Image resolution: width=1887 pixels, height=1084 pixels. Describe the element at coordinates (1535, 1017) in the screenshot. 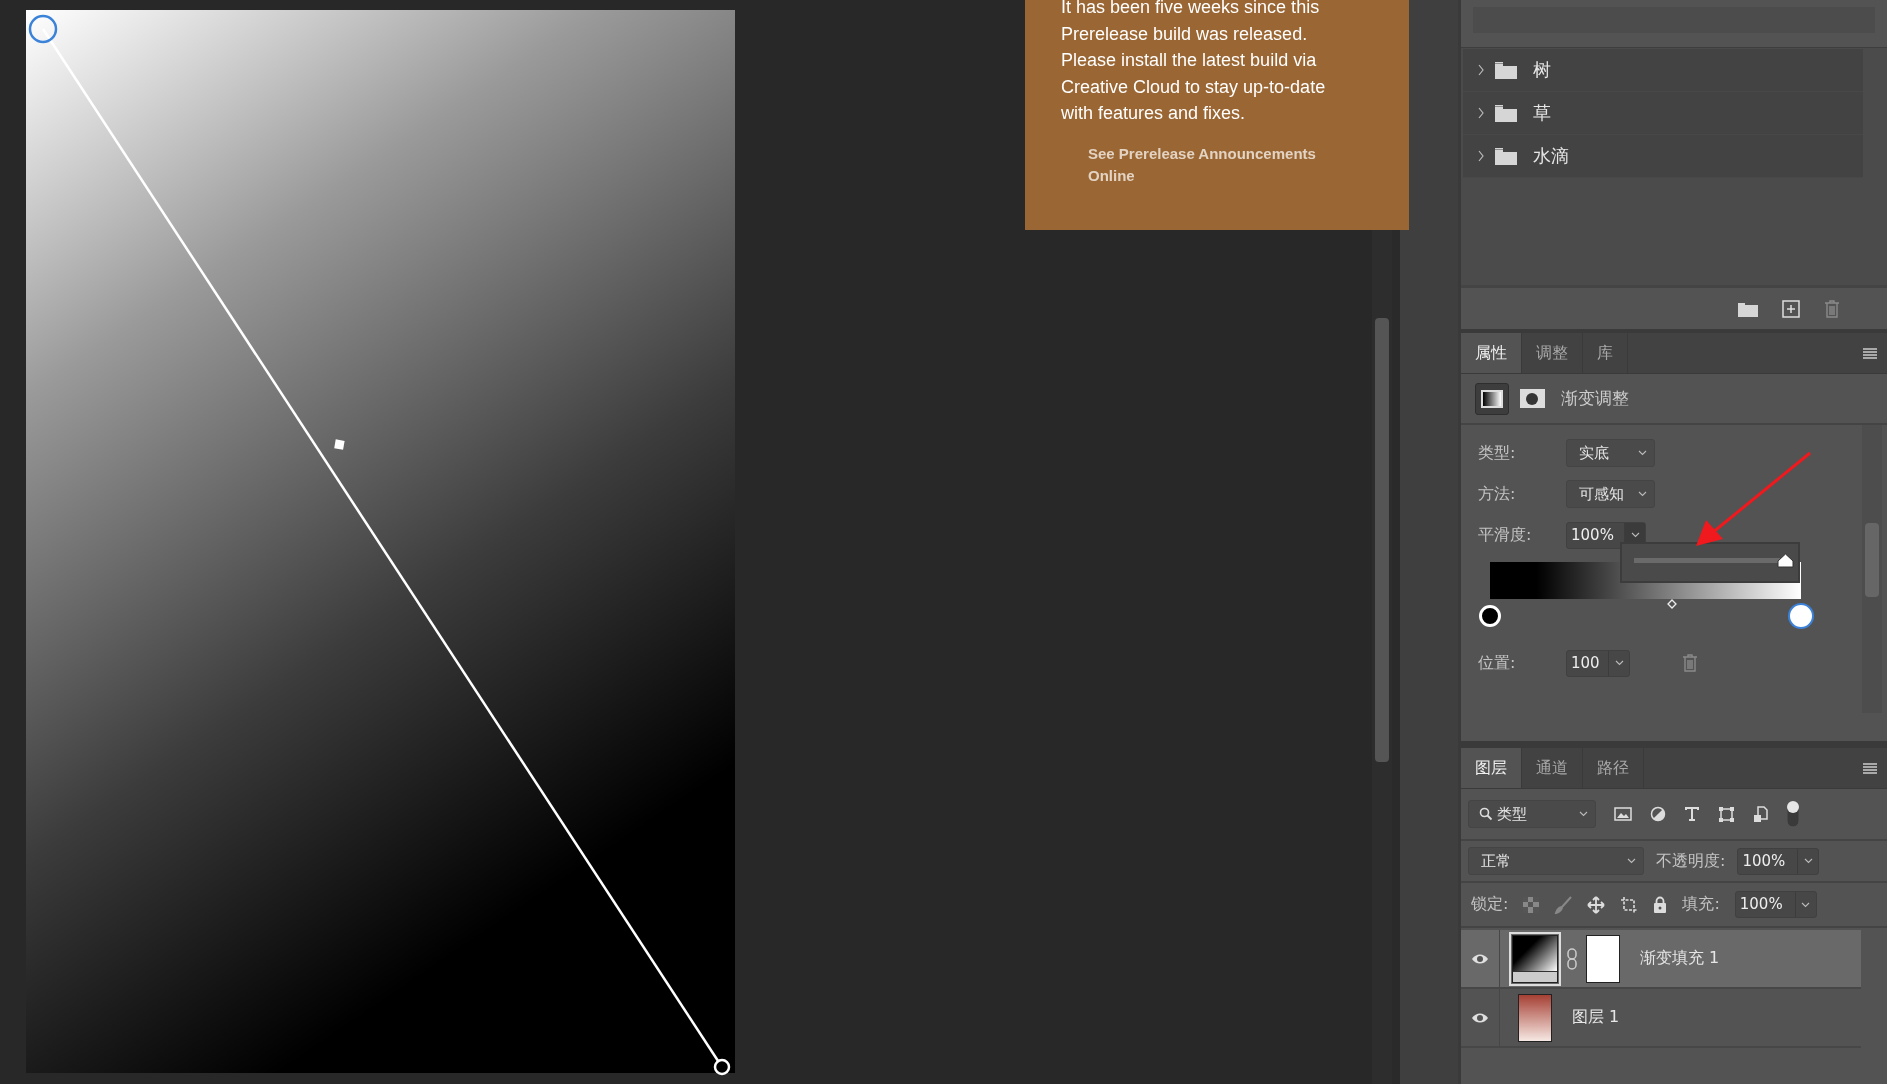

I see `layer-thumbnail` at that location.